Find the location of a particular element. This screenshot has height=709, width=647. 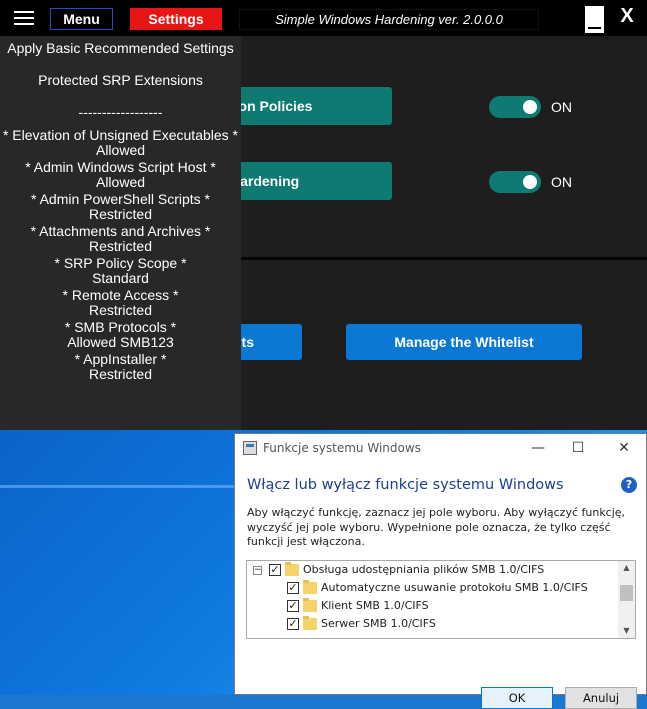

protected-srp-extensions-item: Protected SRP Extensions is located at coordinates (120, 80).